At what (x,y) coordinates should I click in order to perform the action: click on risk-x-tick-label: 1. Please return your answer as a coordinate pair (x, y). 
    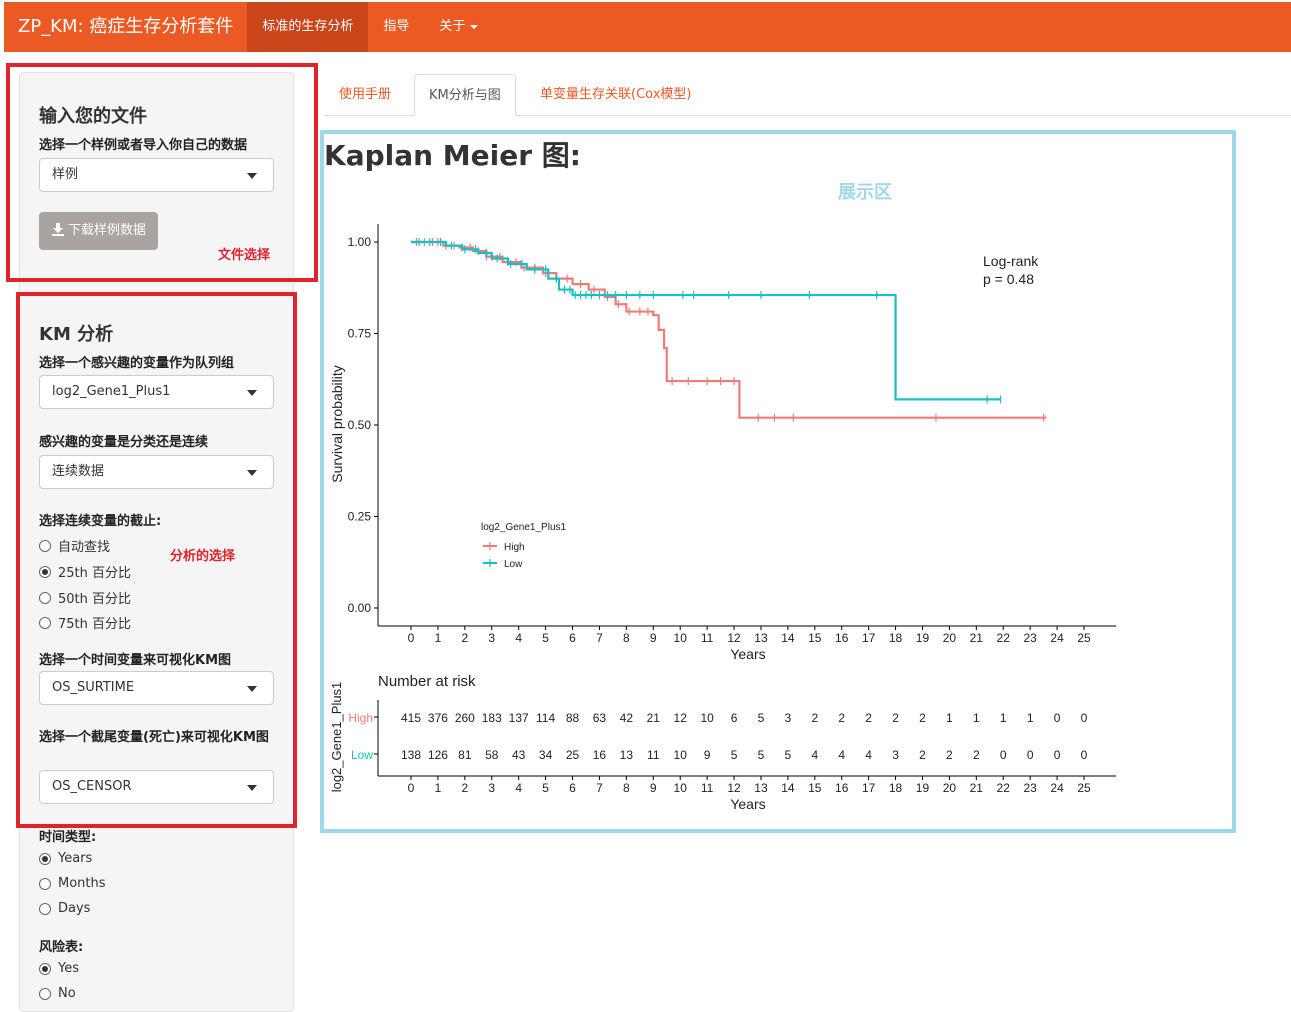
    Looking at the image, I should click on (438, 788).